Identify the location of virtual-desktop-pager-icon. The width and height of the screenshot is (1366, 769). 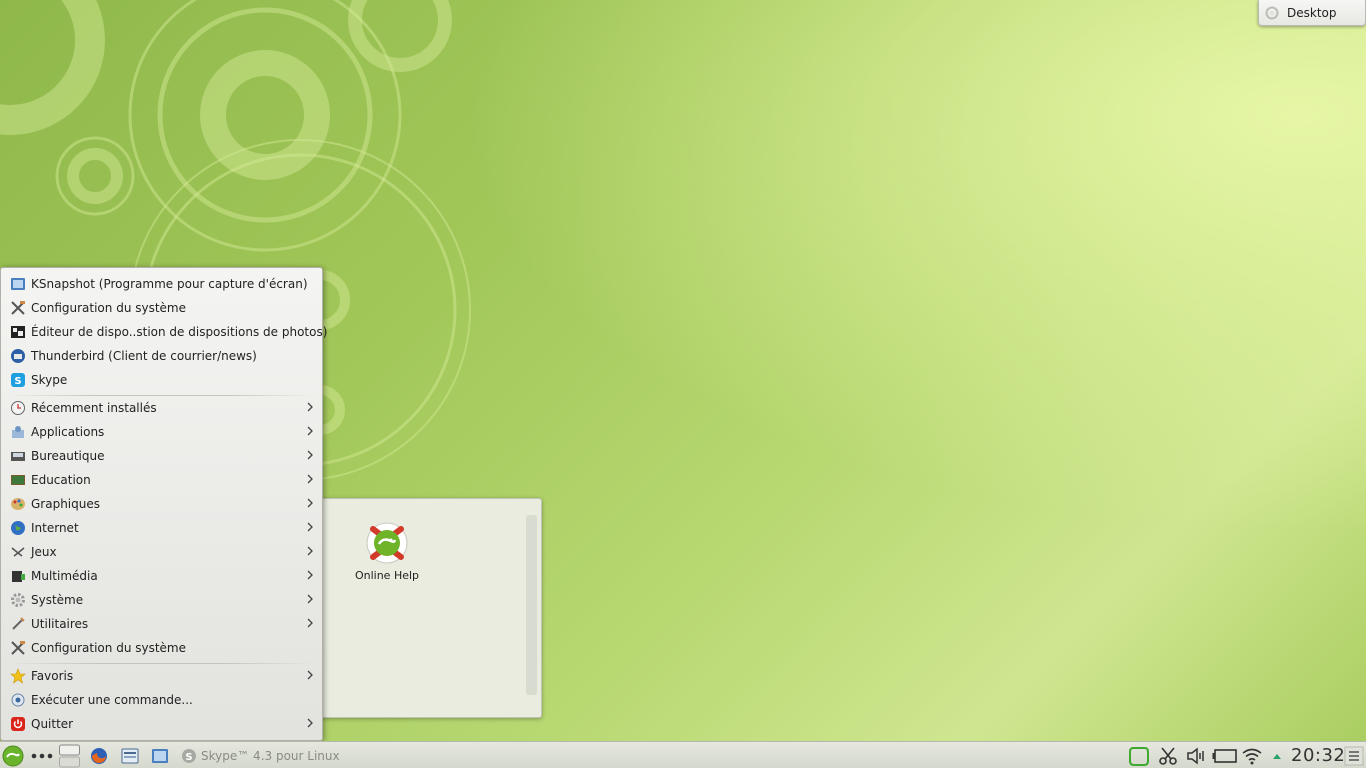
(69, 756).